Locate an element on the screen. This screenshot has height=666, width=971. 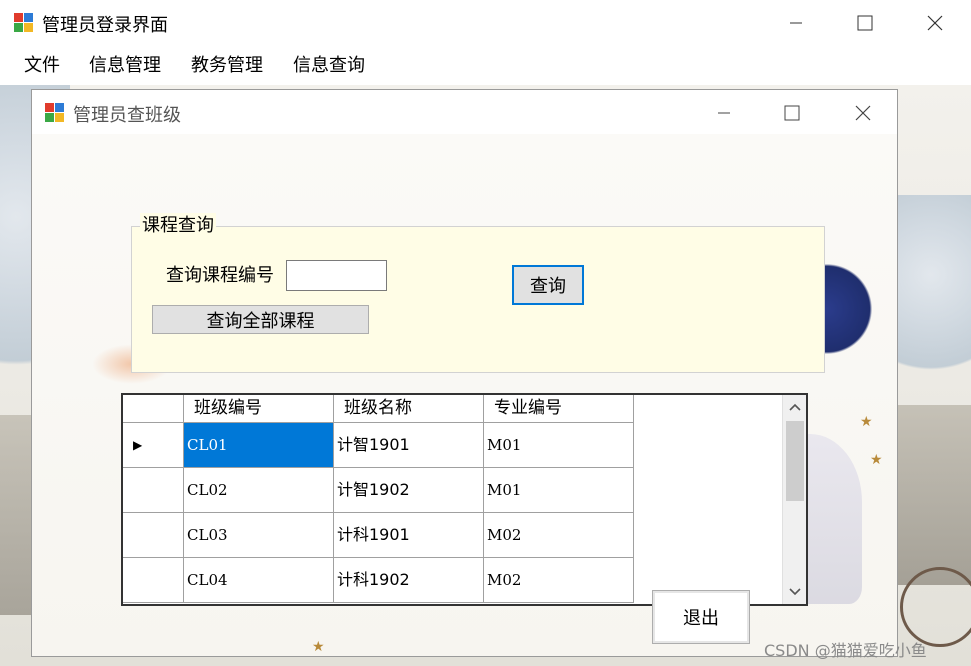
outer-title-bar: 管理员登录界面 is located at coordinates (485, 23).